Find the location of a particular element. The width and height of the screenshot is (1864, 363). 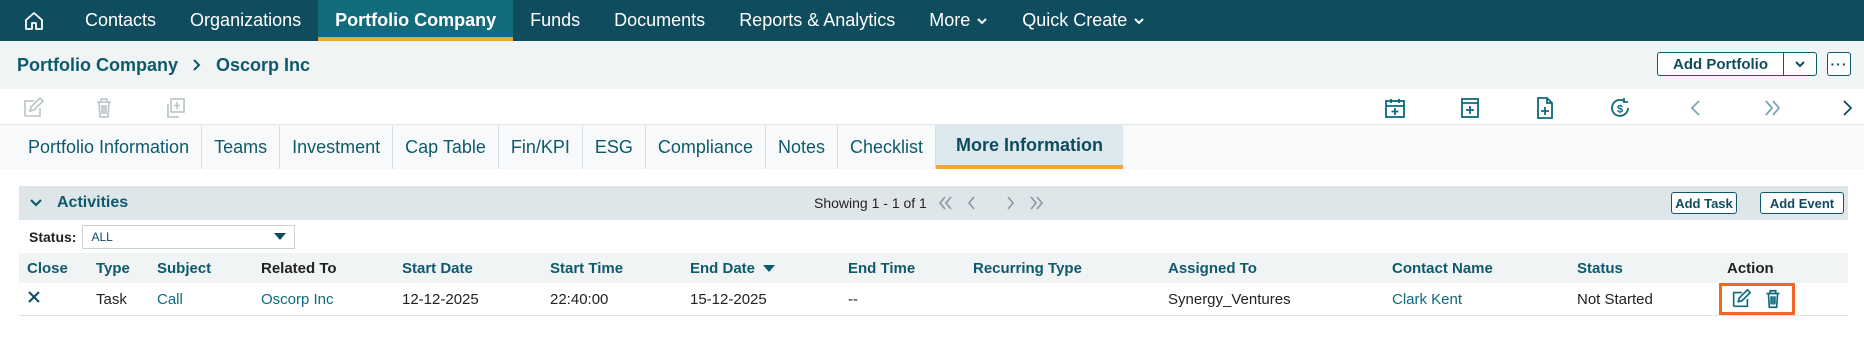

breadcrumb-parent: Portfolio Company is located at coordinates (97, 65).